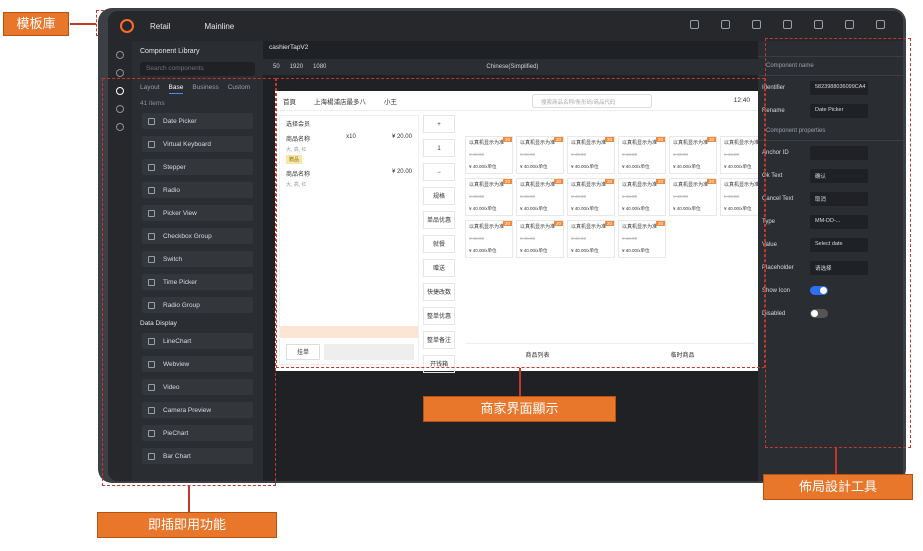 The image size is (923, 551). I want to click on editor-toolbar: 50 1920 1080 Chinese(Simplified), so click(510, 67).